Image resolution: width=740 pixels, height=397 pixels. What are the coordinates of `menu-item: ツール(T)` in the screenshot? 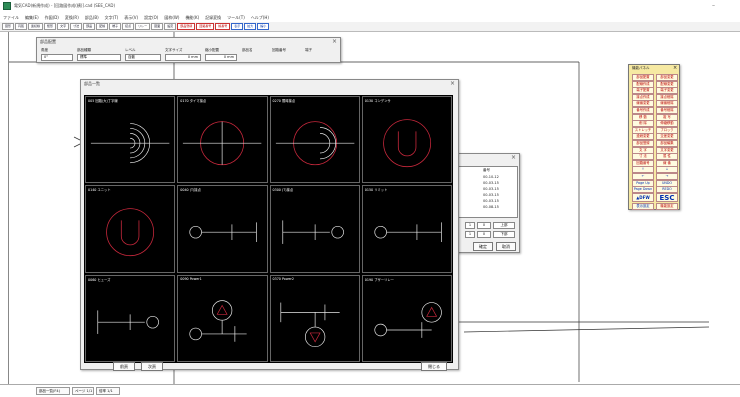 It's located at (236, 18).